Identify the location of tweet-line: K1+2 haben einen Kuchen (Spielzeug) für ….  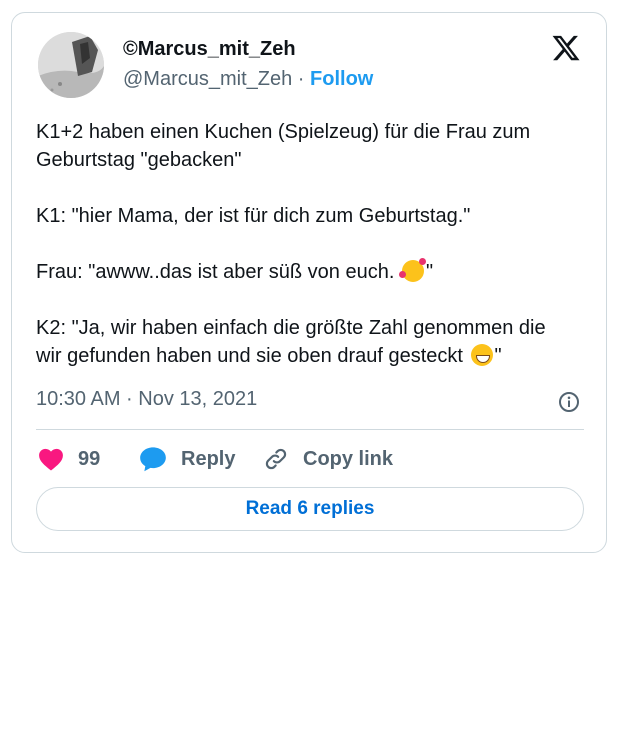
(283, 132).